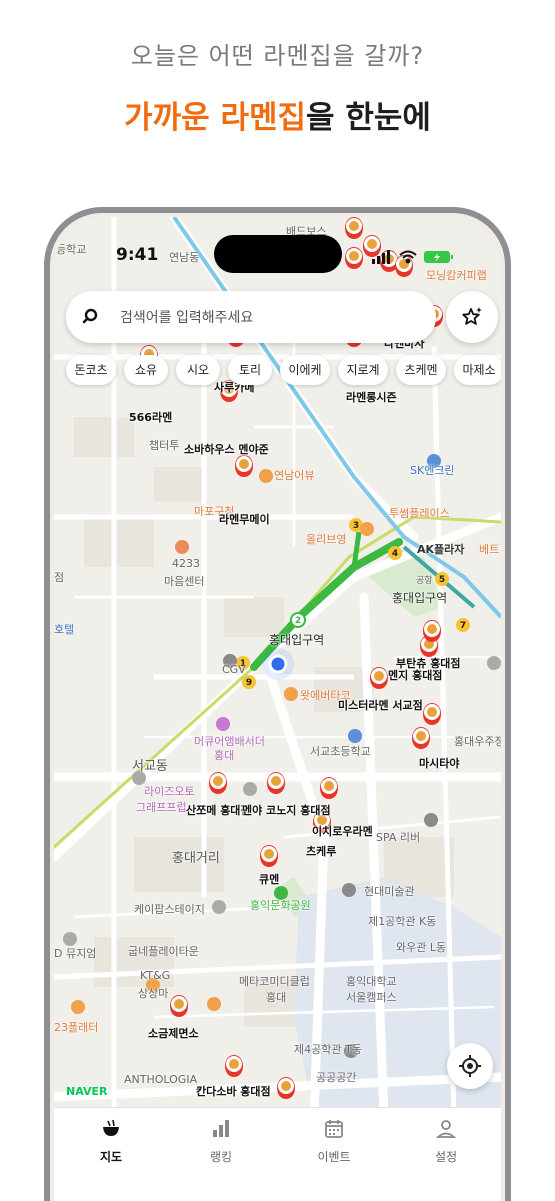  Describe the element at coordinates (233, 1091) in the screenshot. I see `pin-label-kandasoba: 칸다소바 홍대점` at that location.